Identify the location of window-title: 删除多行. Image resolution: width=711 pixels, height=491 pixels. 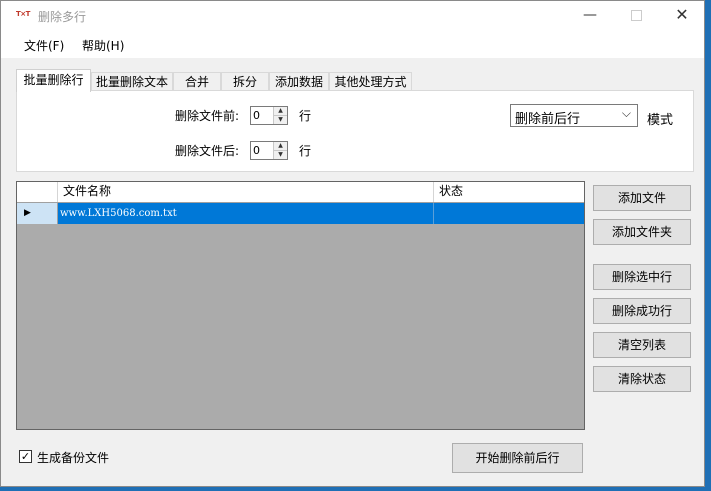
(62, 17).